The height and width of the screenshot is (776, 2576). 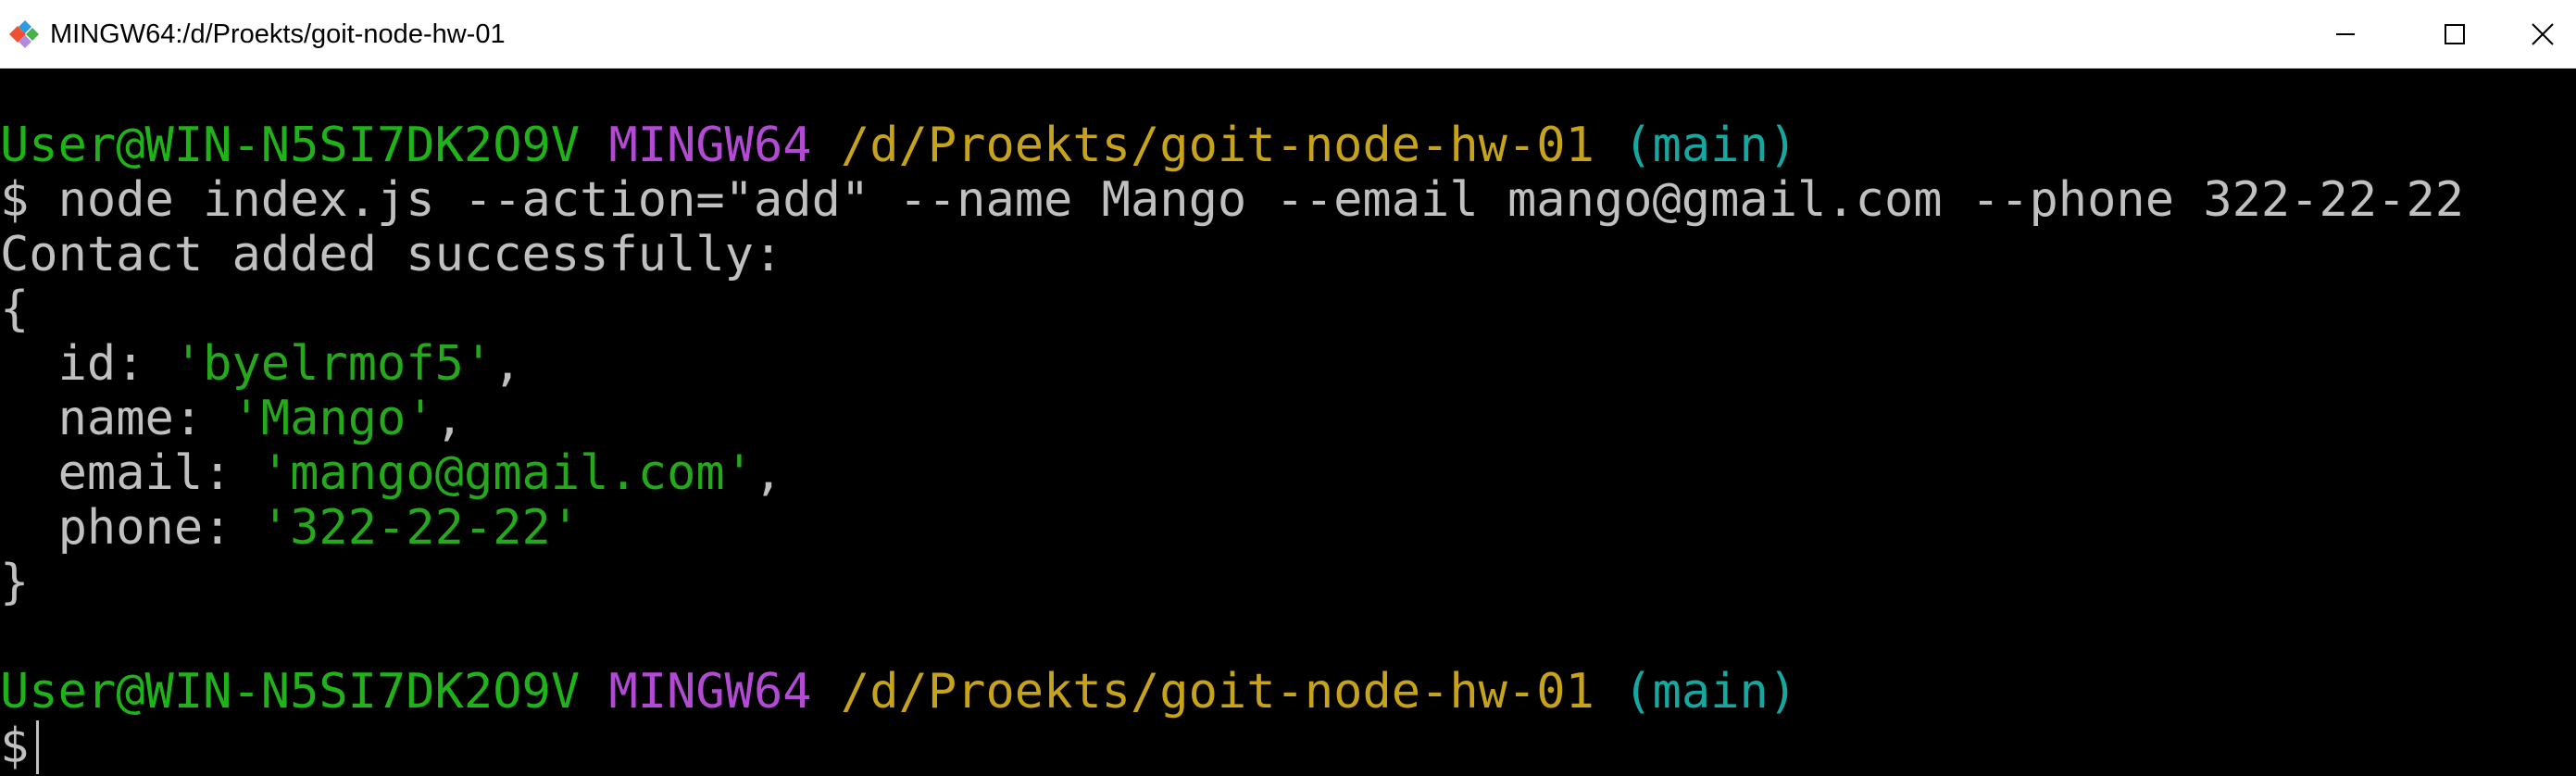 I want to click on text-cursor, so click(x=38, y=747).